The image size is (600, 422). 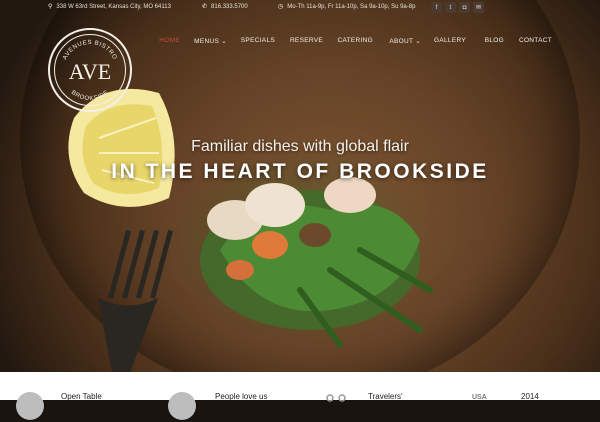 I want to click on people-love-us-icon, so click(x=182, y=406).